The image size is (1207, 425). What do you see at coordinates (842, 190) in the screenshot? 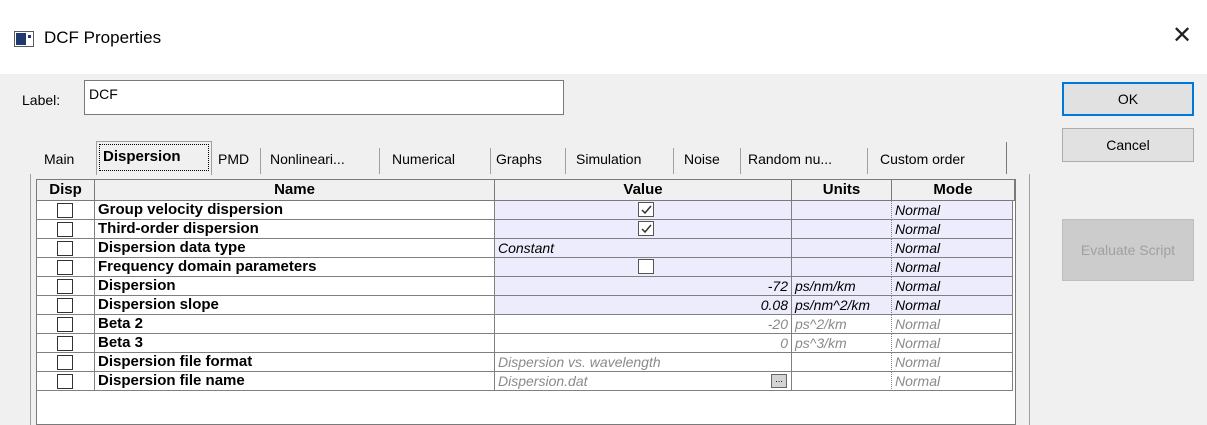
I see `header-units: Units` at bounding box center [842, 190].